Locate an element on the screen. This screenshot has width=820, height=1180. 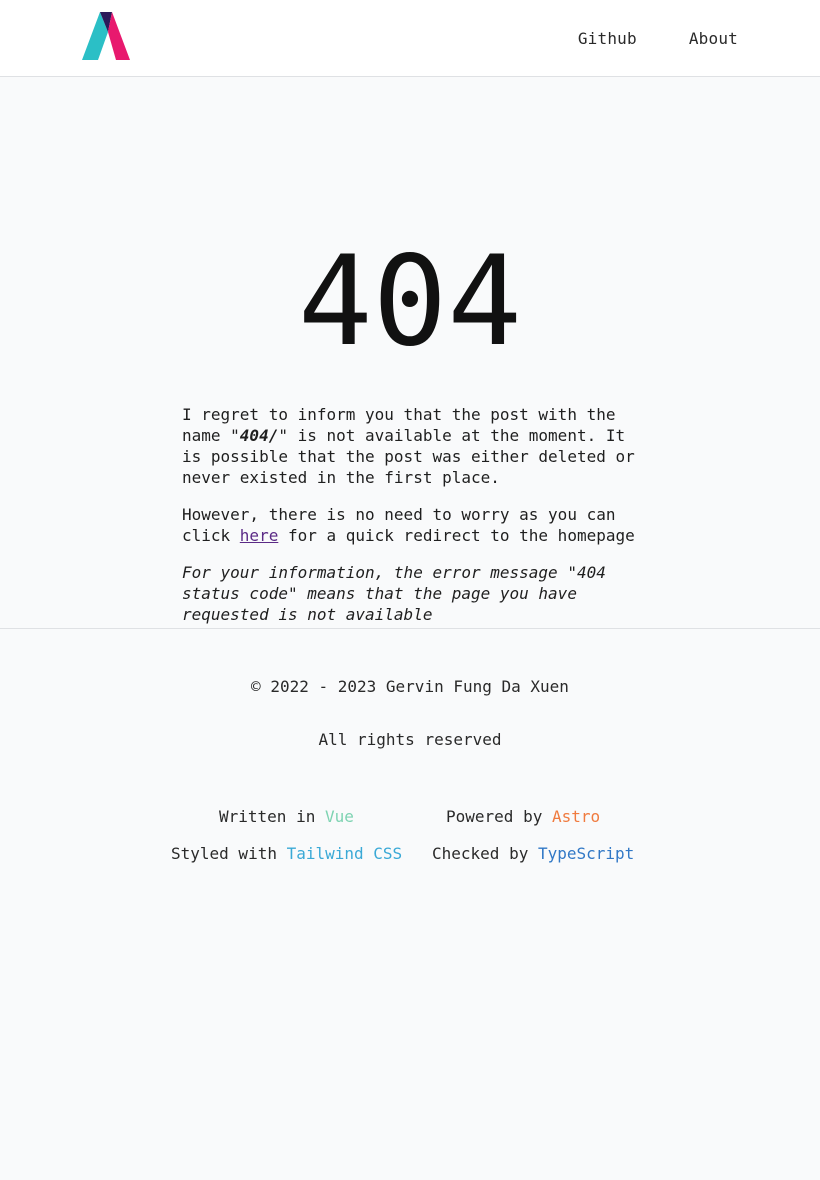
error-code-heading: 404 is located at coordinates (410, 302).